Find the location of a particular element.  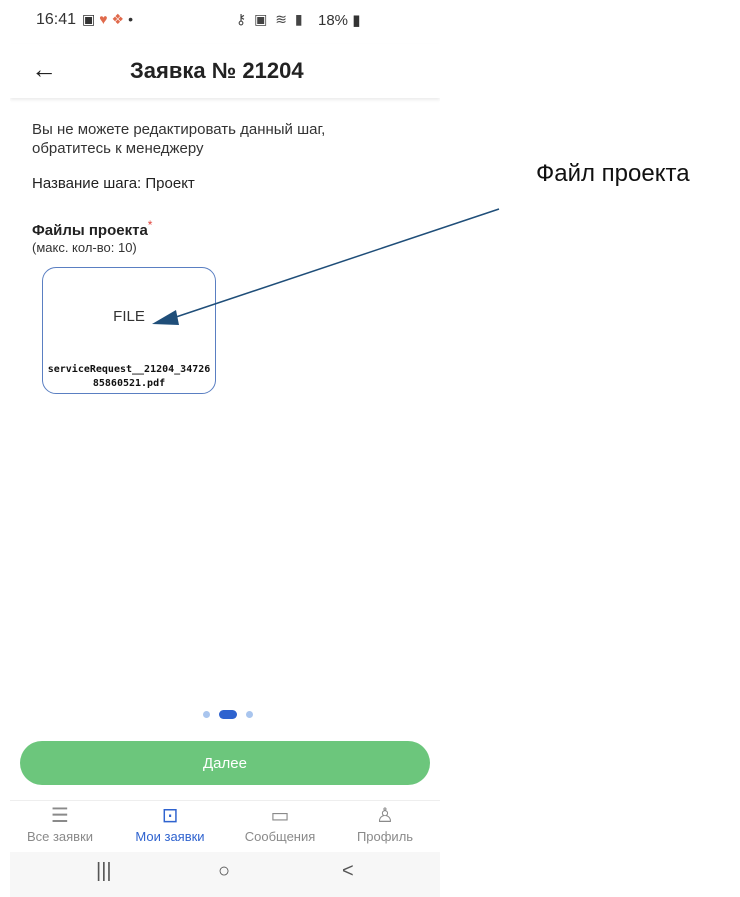

app-bar: ← Заявка № 21204 is located at coordinates (225, 71).